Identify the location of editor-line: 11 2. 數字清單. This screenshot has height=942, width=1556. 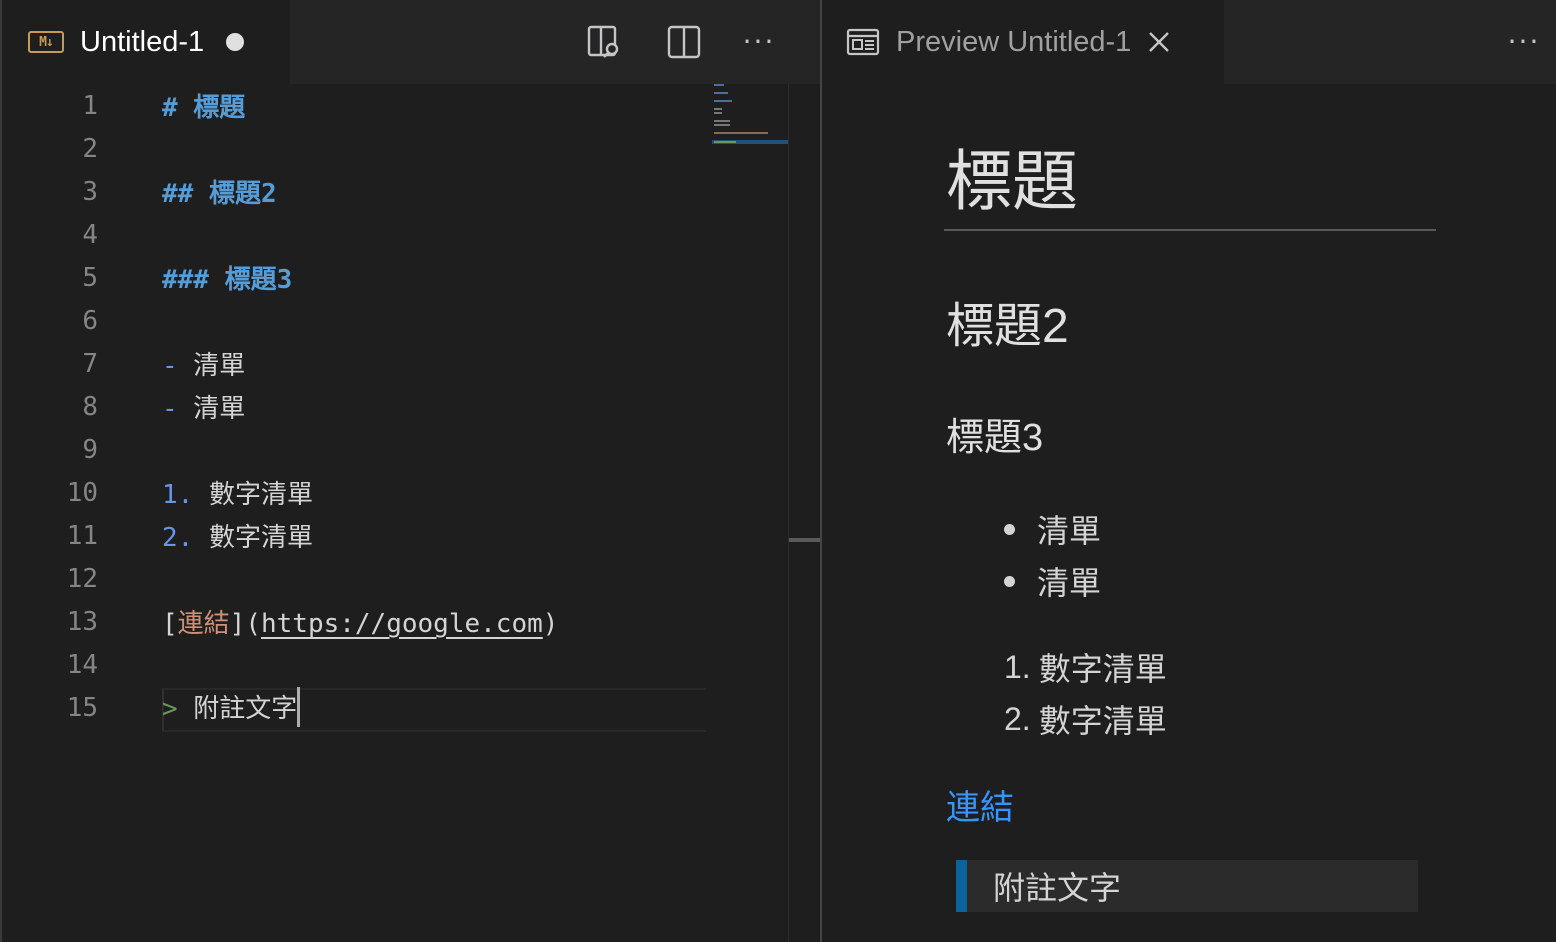
(395, 535).